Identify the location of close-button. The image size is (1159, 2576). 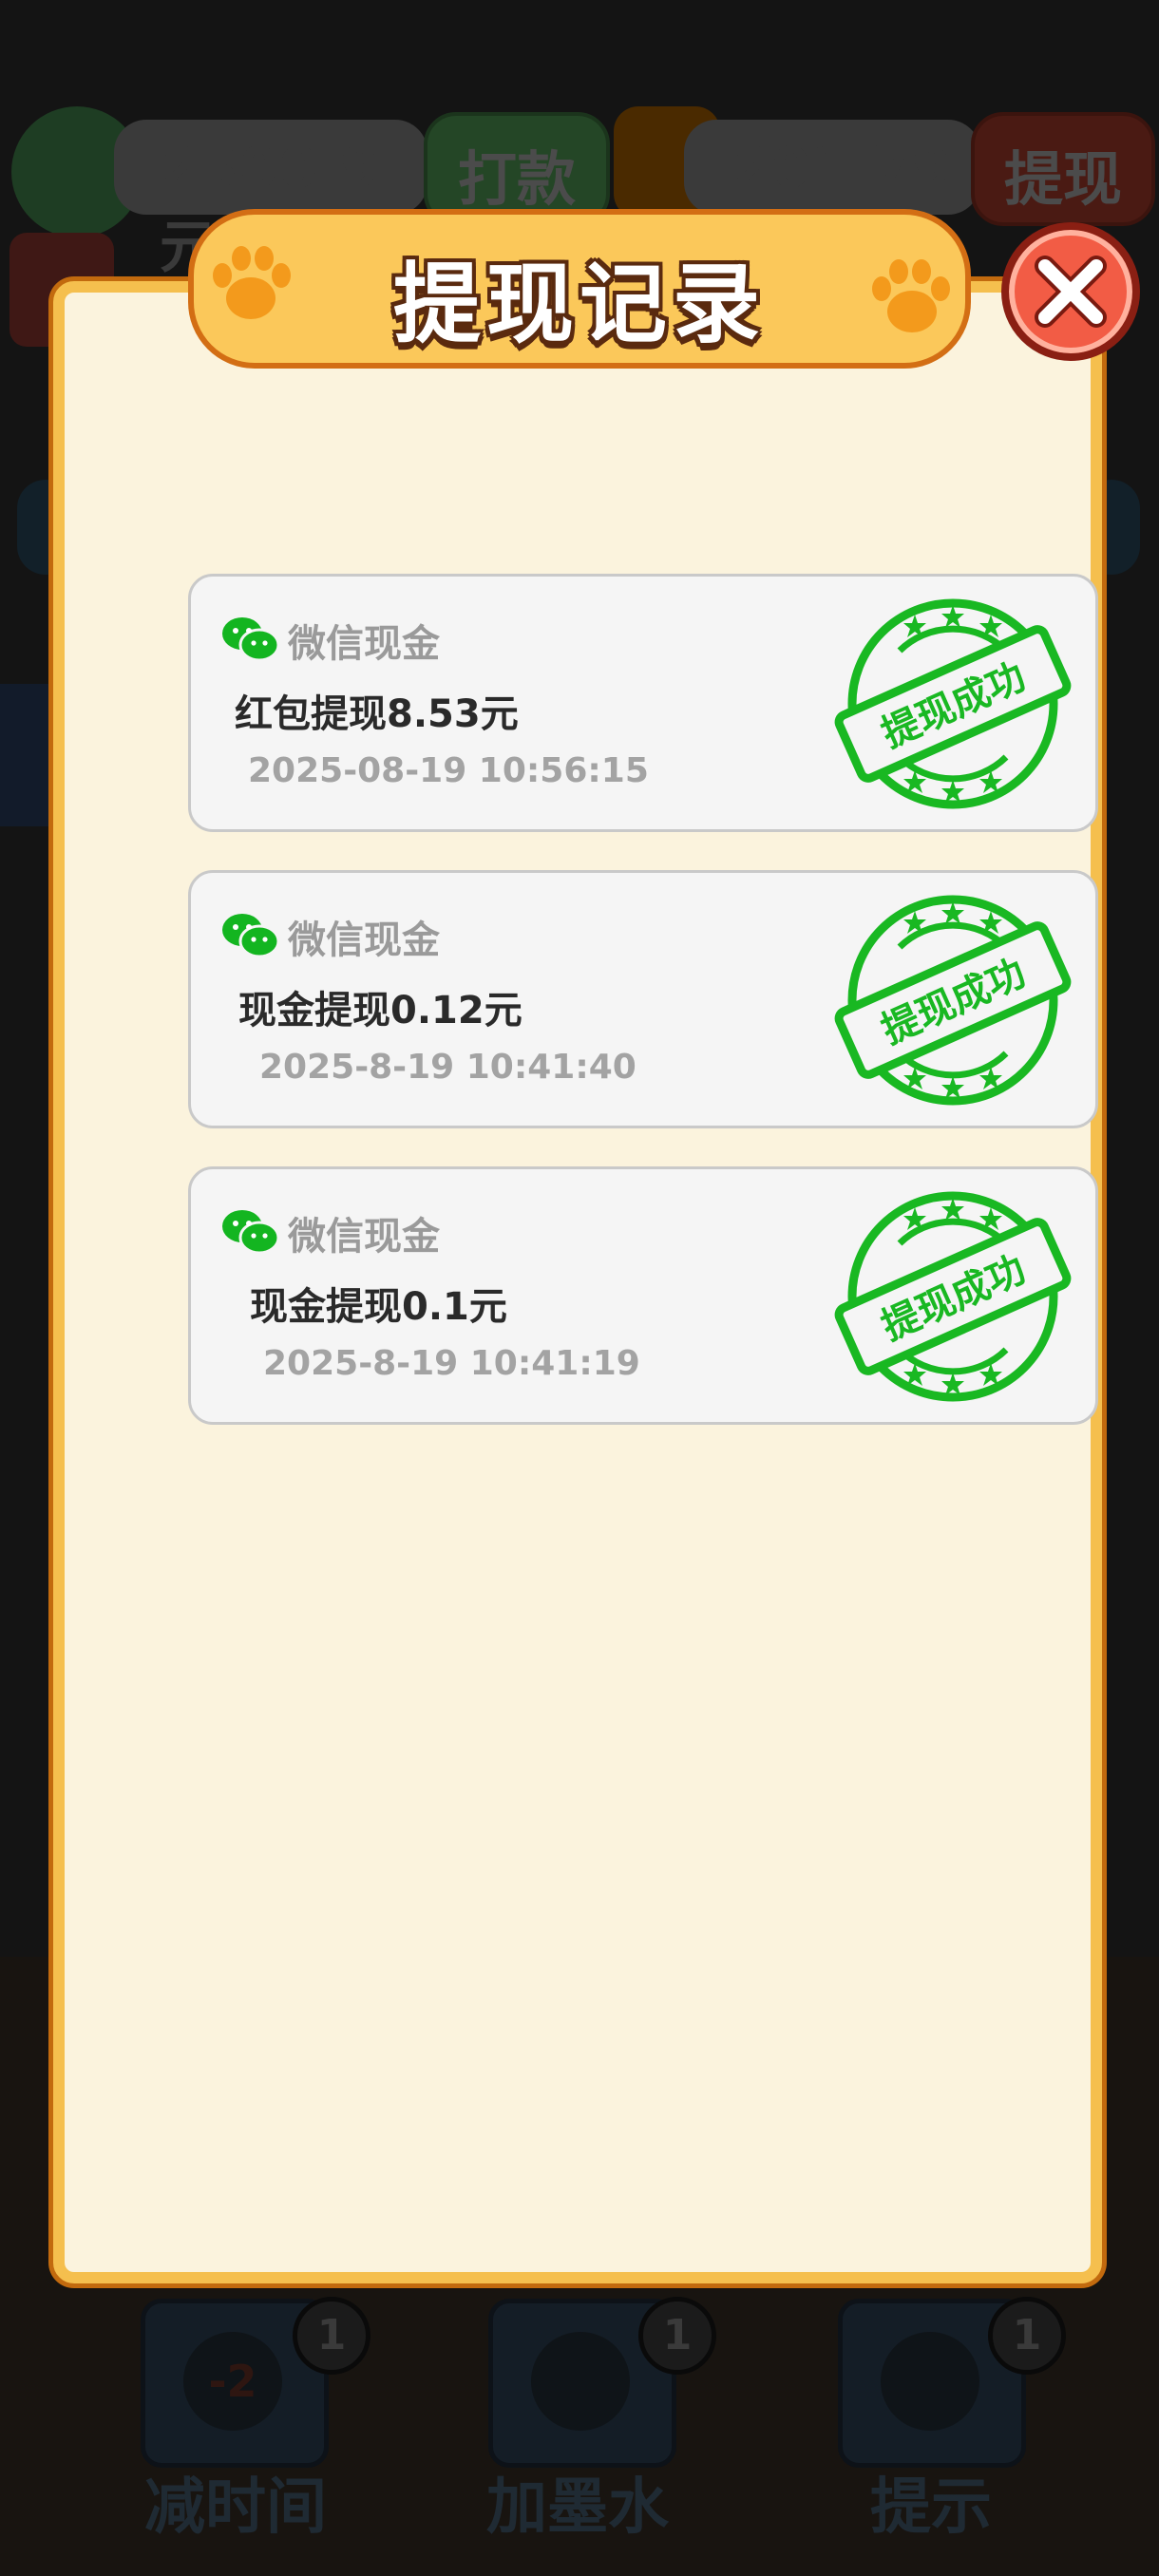
(1070, 291).